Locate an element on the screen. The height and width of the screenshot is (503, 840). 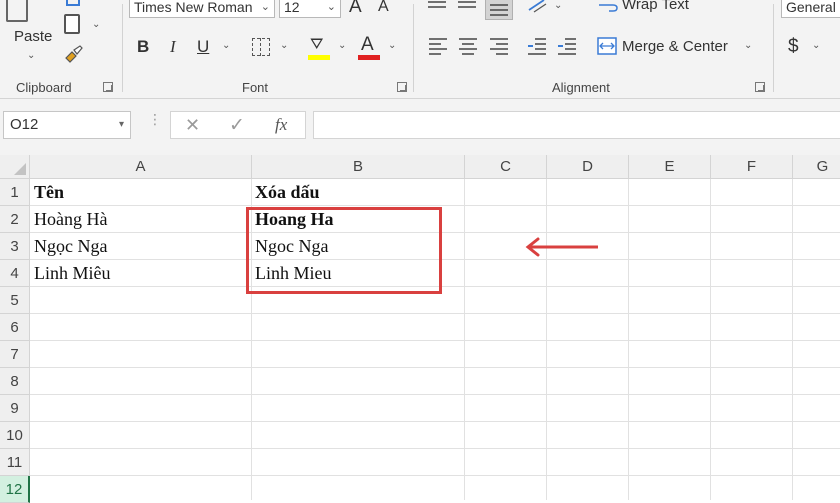
underline-button: U is located at coordinates (203, 47).